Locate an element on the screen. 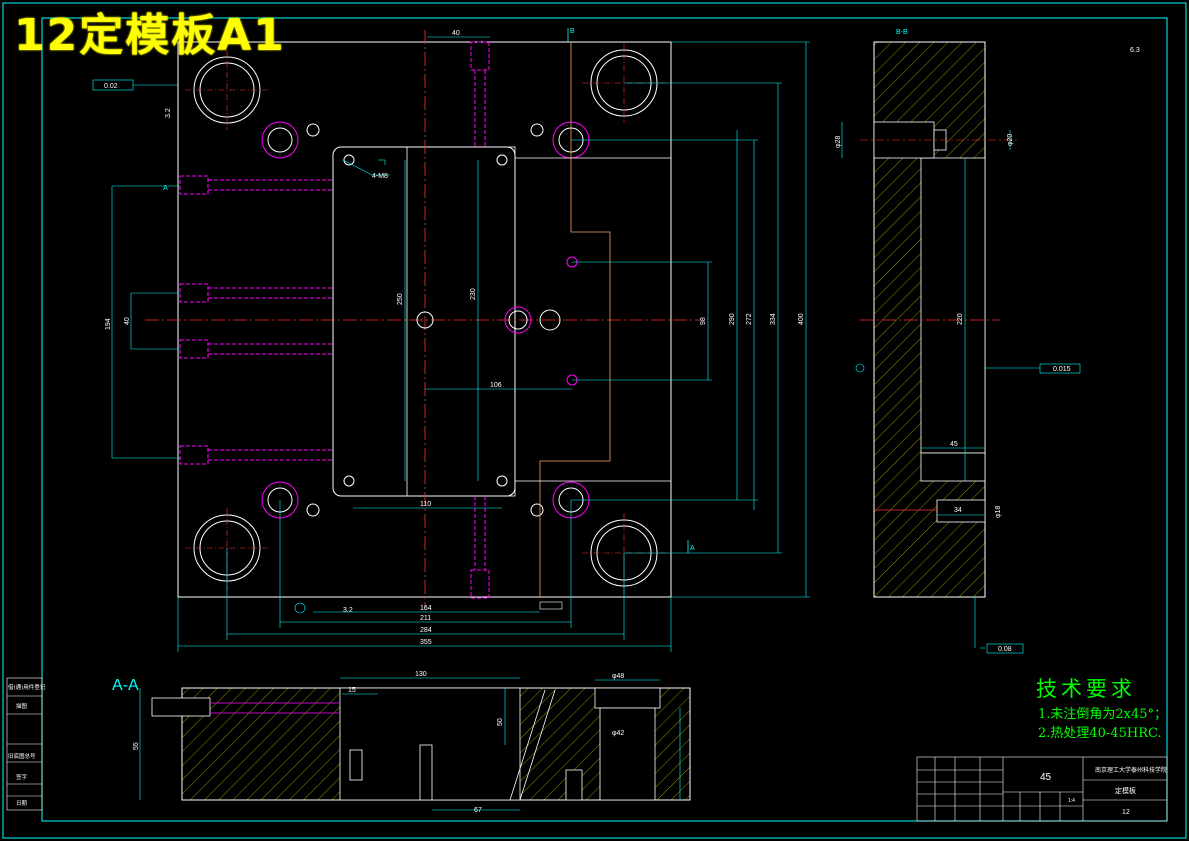 This screenshot has width=1189, height=841. dim-98: 98 is located at coordinates (703, 321).